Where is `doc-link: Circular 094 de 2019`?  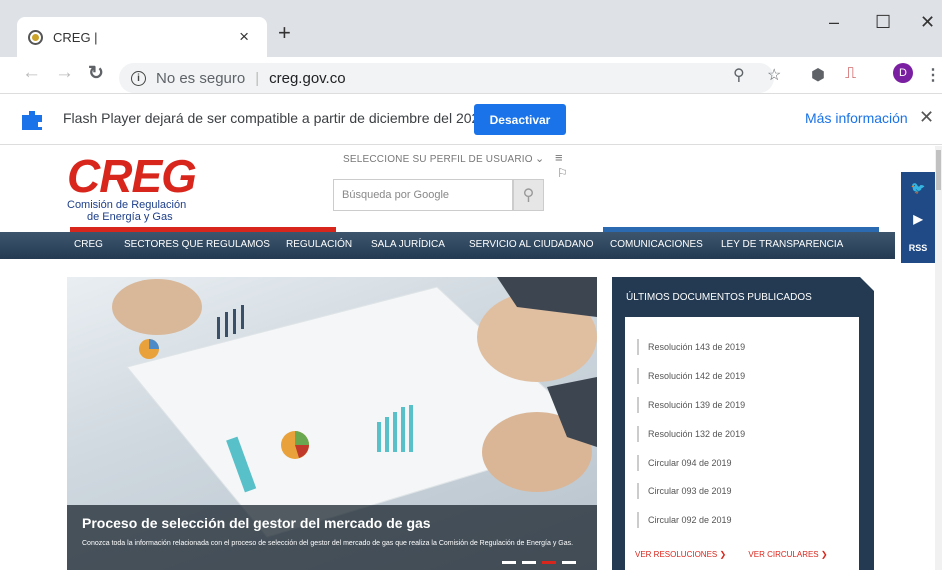
doc-link: Circular 094 de 2019 is located at coordinates (684, 463).